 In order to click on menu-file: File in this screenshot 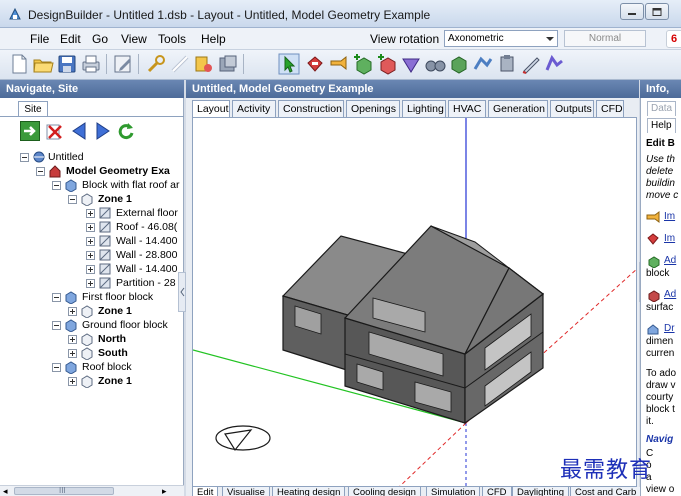, I will do `click(39, 39)`.